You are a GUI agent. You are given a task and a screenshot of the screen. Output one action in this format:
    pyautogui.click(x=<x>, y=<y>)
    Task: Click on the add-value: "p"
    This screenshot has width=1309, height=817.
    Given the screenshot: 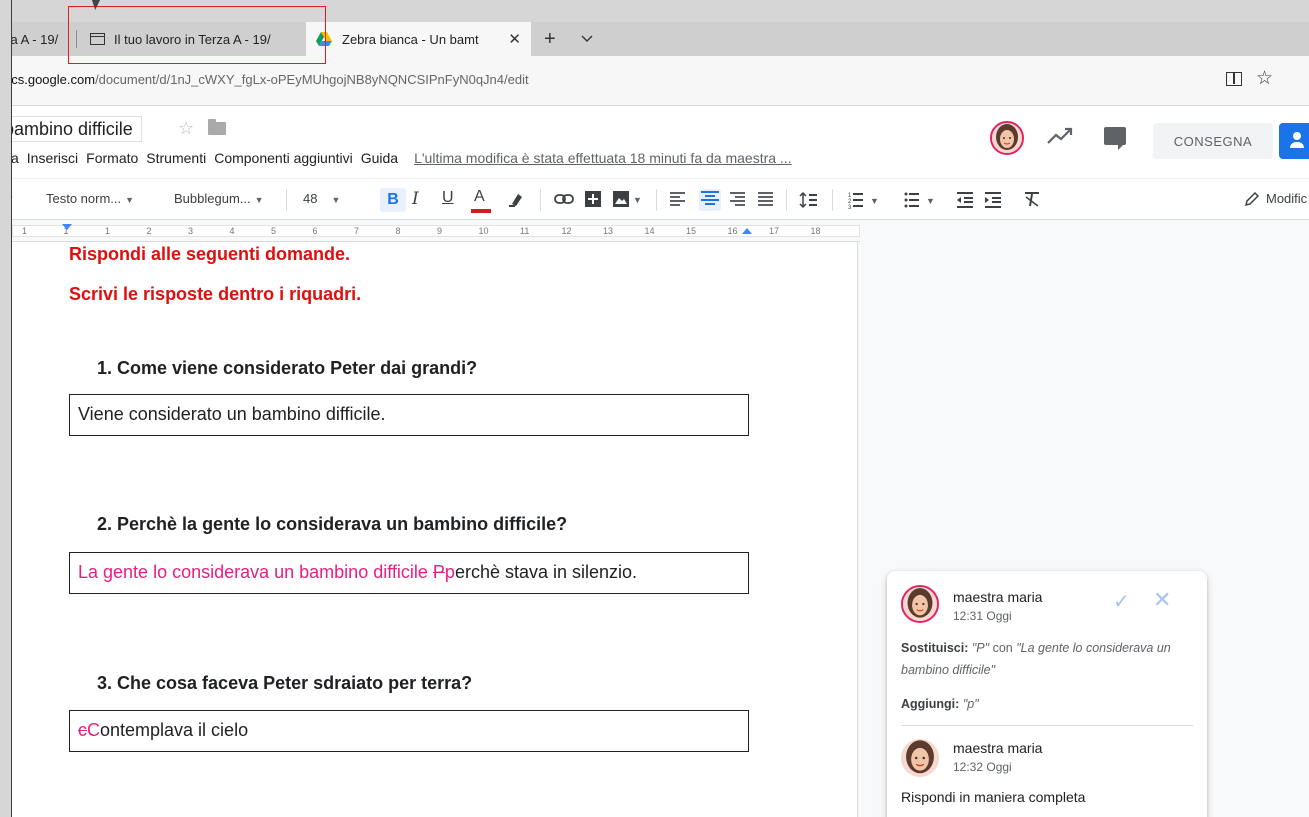 What is the action you would take?
    pyautogui.click(x=970, y=704)
    